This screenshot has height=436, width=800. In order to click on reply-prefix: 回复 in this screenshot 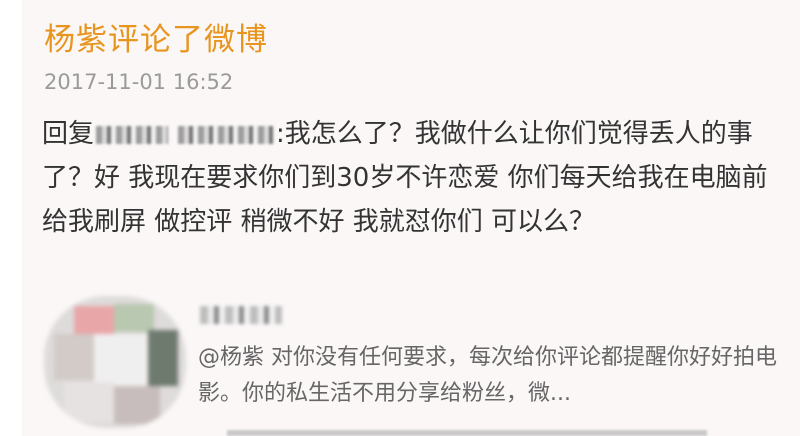, I will do `click(68, 134)`.